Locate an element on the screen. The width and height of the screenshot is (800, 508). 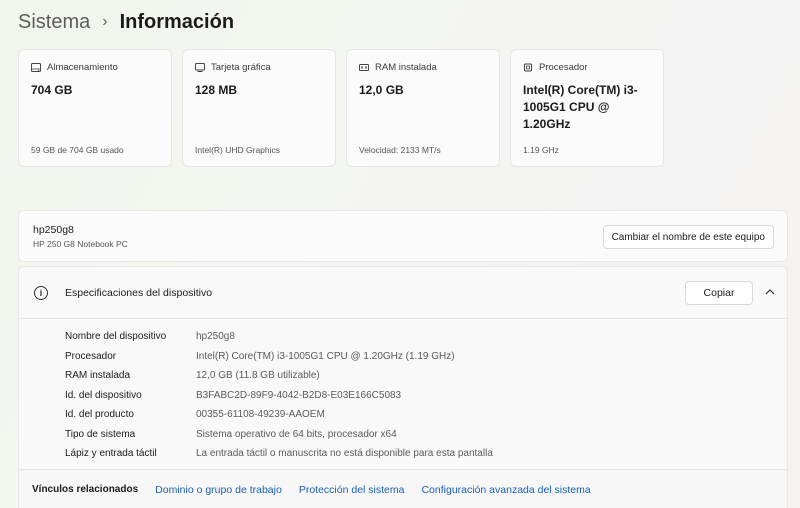
copy-button: Copiar is located at coordinates (719, 293).